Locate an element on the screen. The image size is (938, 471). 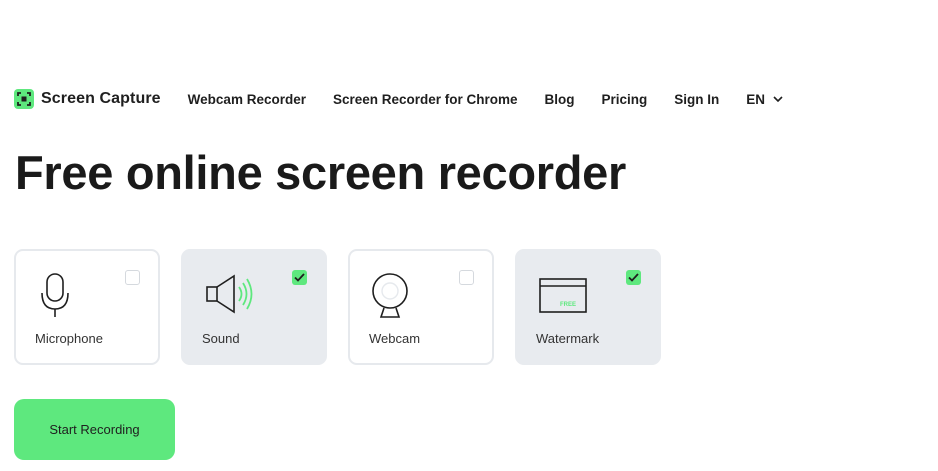
option-label: Webcam is located at coordinates (395, 338).